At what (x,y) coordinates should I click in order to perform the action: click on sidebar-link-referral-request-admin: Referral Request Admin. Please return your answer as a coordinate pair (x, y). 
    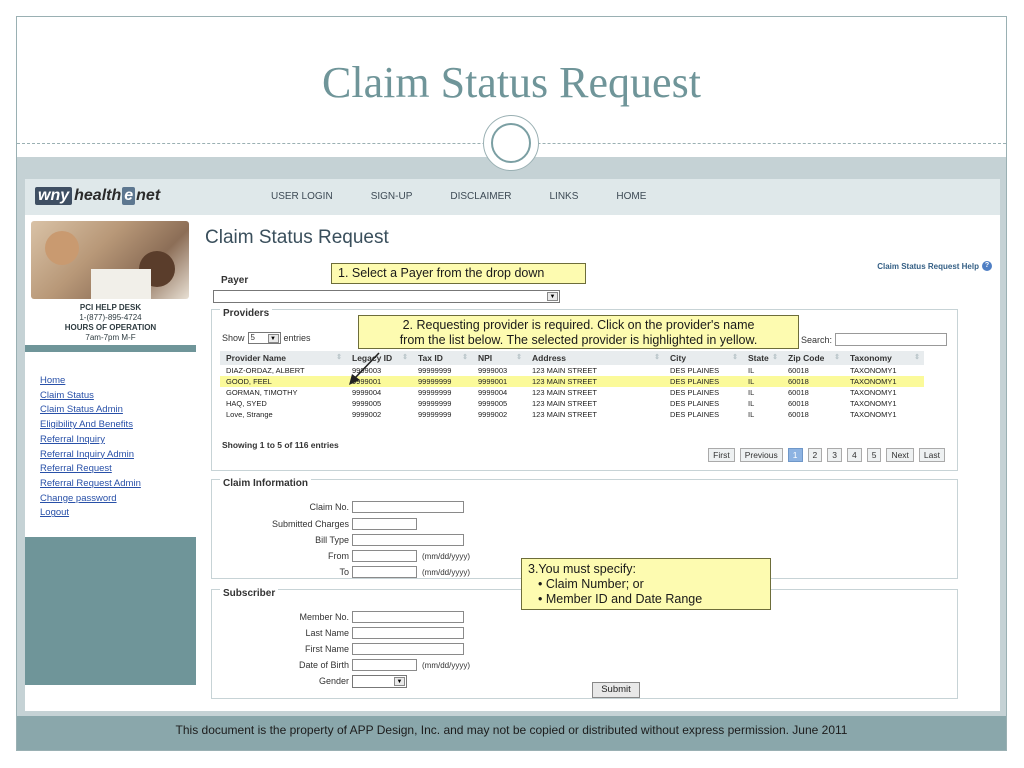
    Looking at the image, I should click on (118, 484).